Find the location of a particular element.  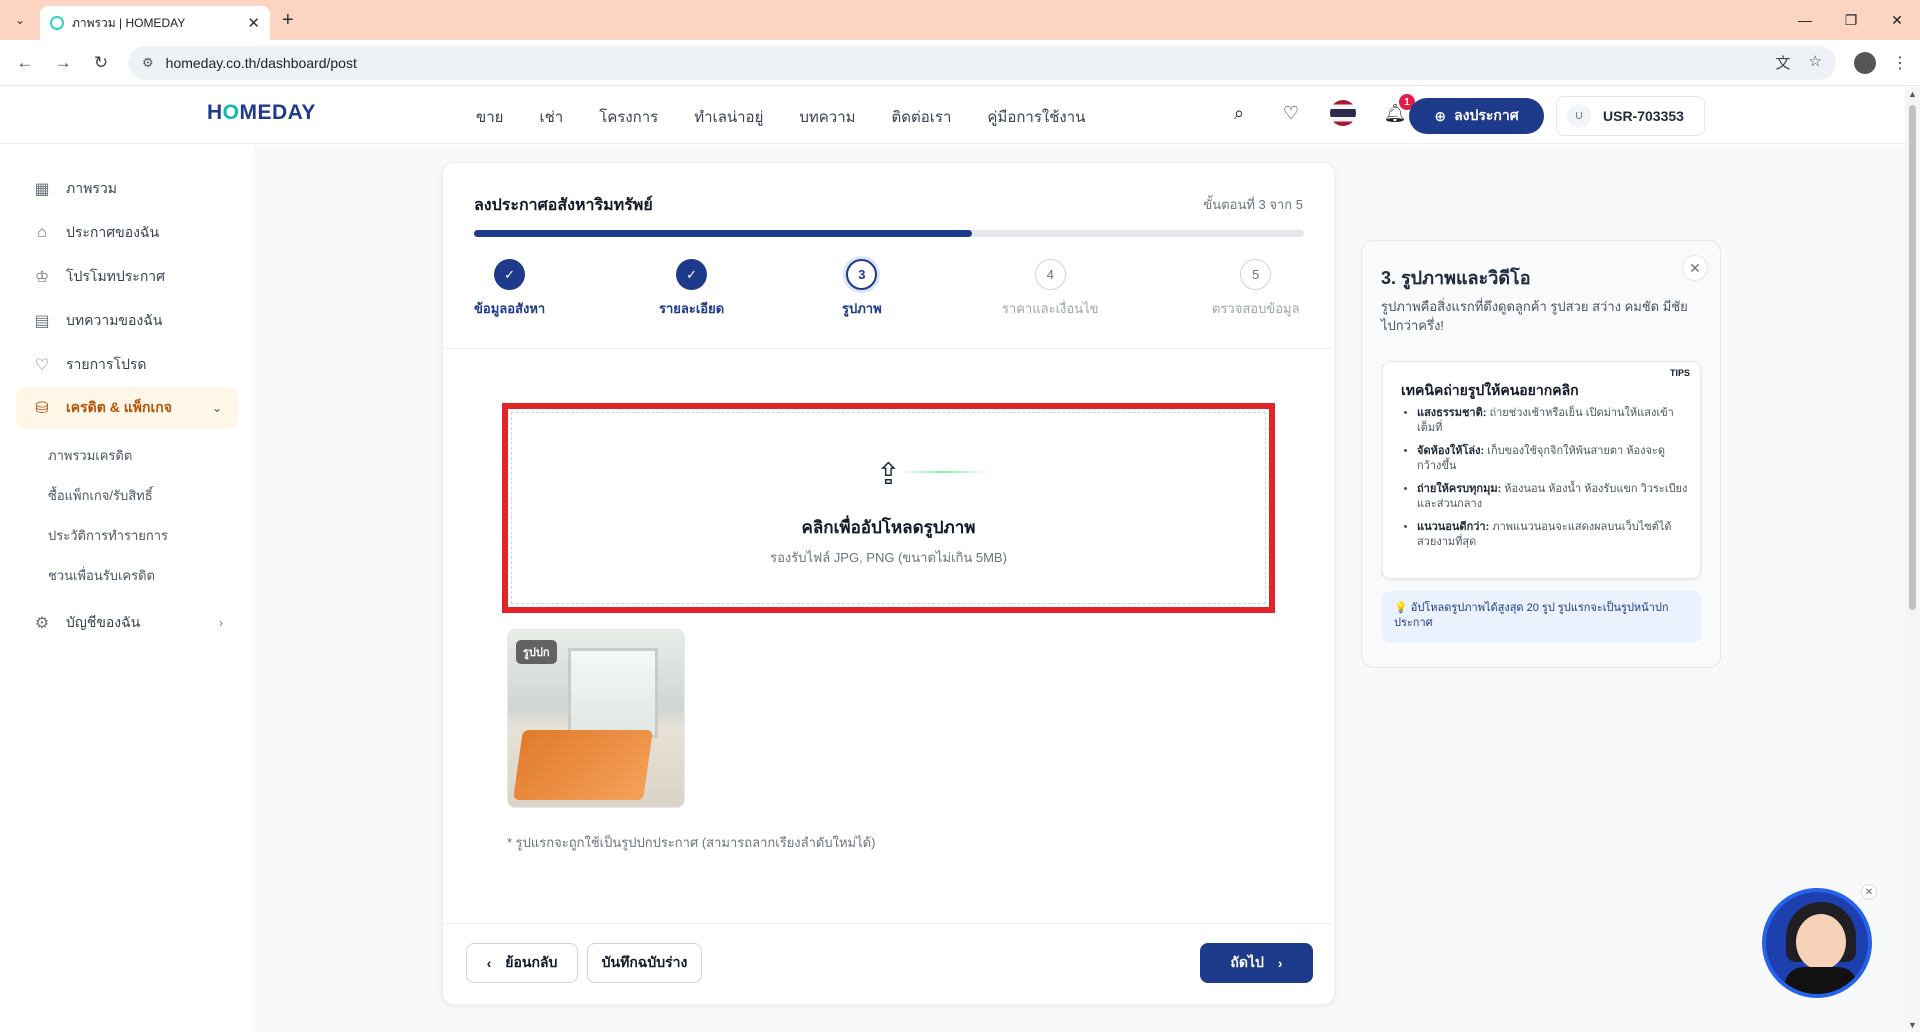

step-1: ✓ ข้อมูลอสังหา is located at coordinates (509, 289).